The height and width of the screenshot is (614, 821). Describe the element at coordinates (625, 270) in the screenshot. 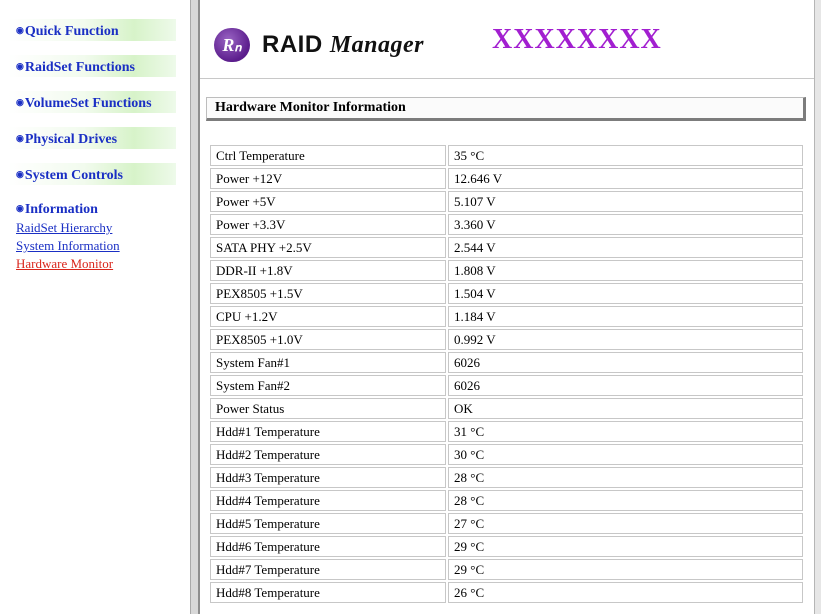

I see `sensor-value: 1.808 V` at that location.